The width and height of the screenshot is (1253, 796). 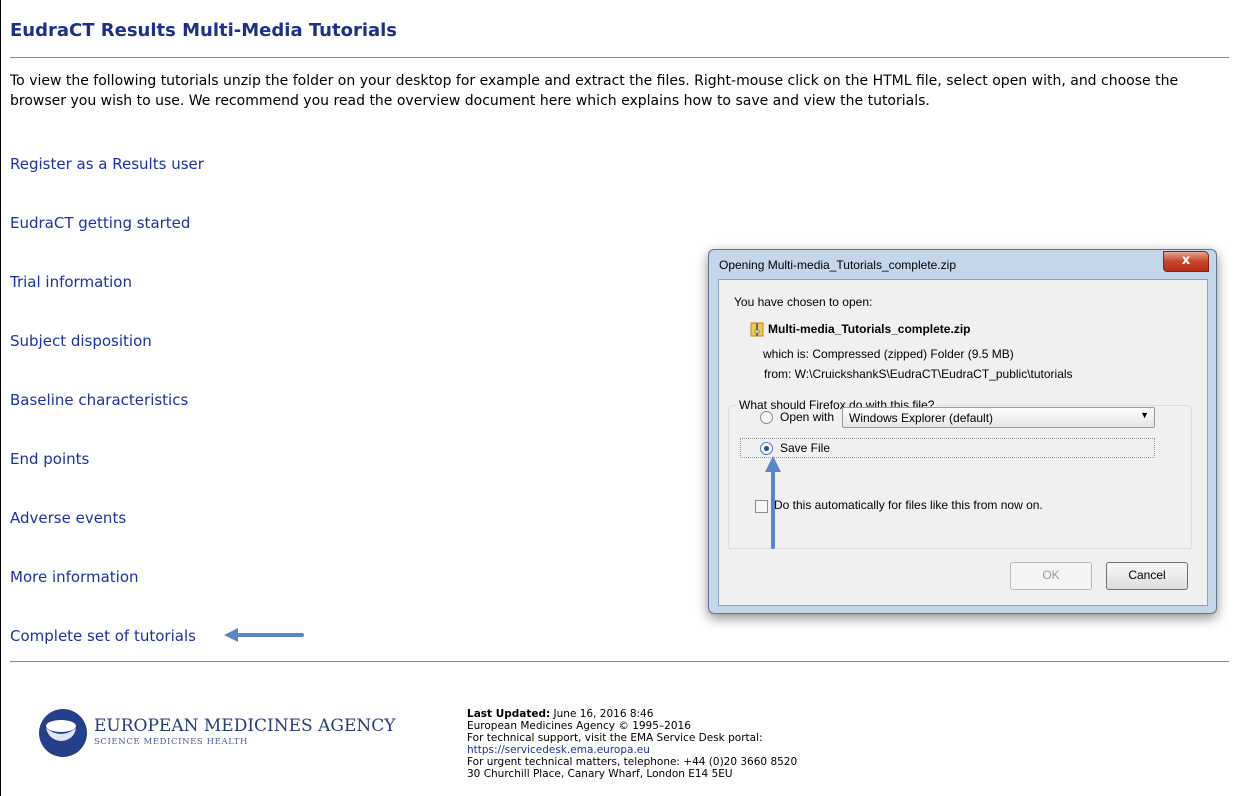 What do you see at coordinates (766, 417) in the screenshot?
I see `open-with-radio` at bounding box center [766, 417].